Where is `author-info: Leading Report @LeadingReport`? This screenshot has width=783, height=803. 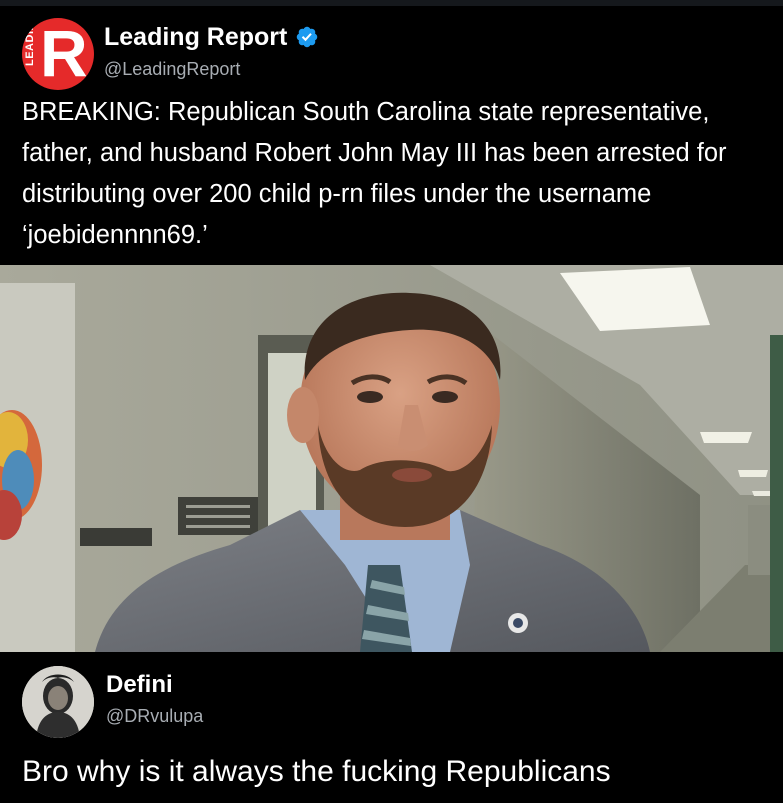 author-info: Leading Report @LeadingReport is located at coordinates (211, 51).